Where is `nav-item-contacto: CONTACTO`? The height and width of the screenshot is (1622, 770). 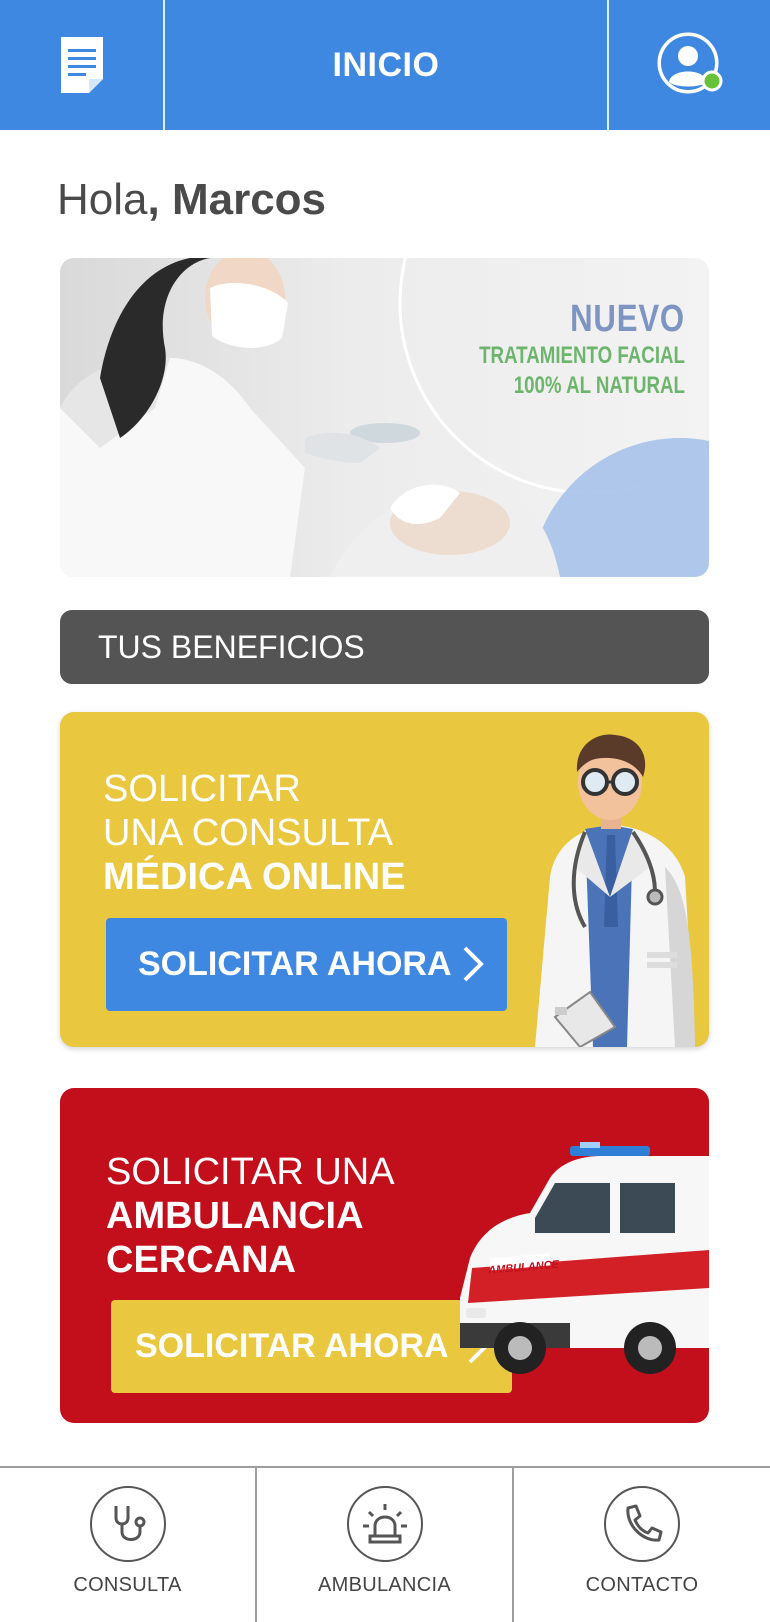
nav-item-contacto: CONTACTO is located at coordinates (642, 1545).